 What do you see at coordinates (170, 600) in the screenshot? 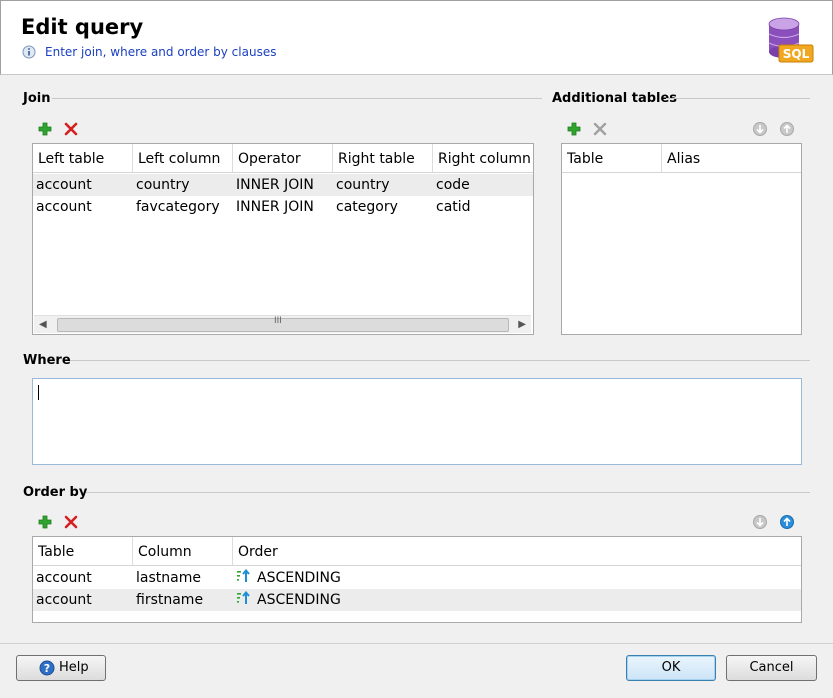
I see `cell-column: firstname` at bounding box center [170, 600].